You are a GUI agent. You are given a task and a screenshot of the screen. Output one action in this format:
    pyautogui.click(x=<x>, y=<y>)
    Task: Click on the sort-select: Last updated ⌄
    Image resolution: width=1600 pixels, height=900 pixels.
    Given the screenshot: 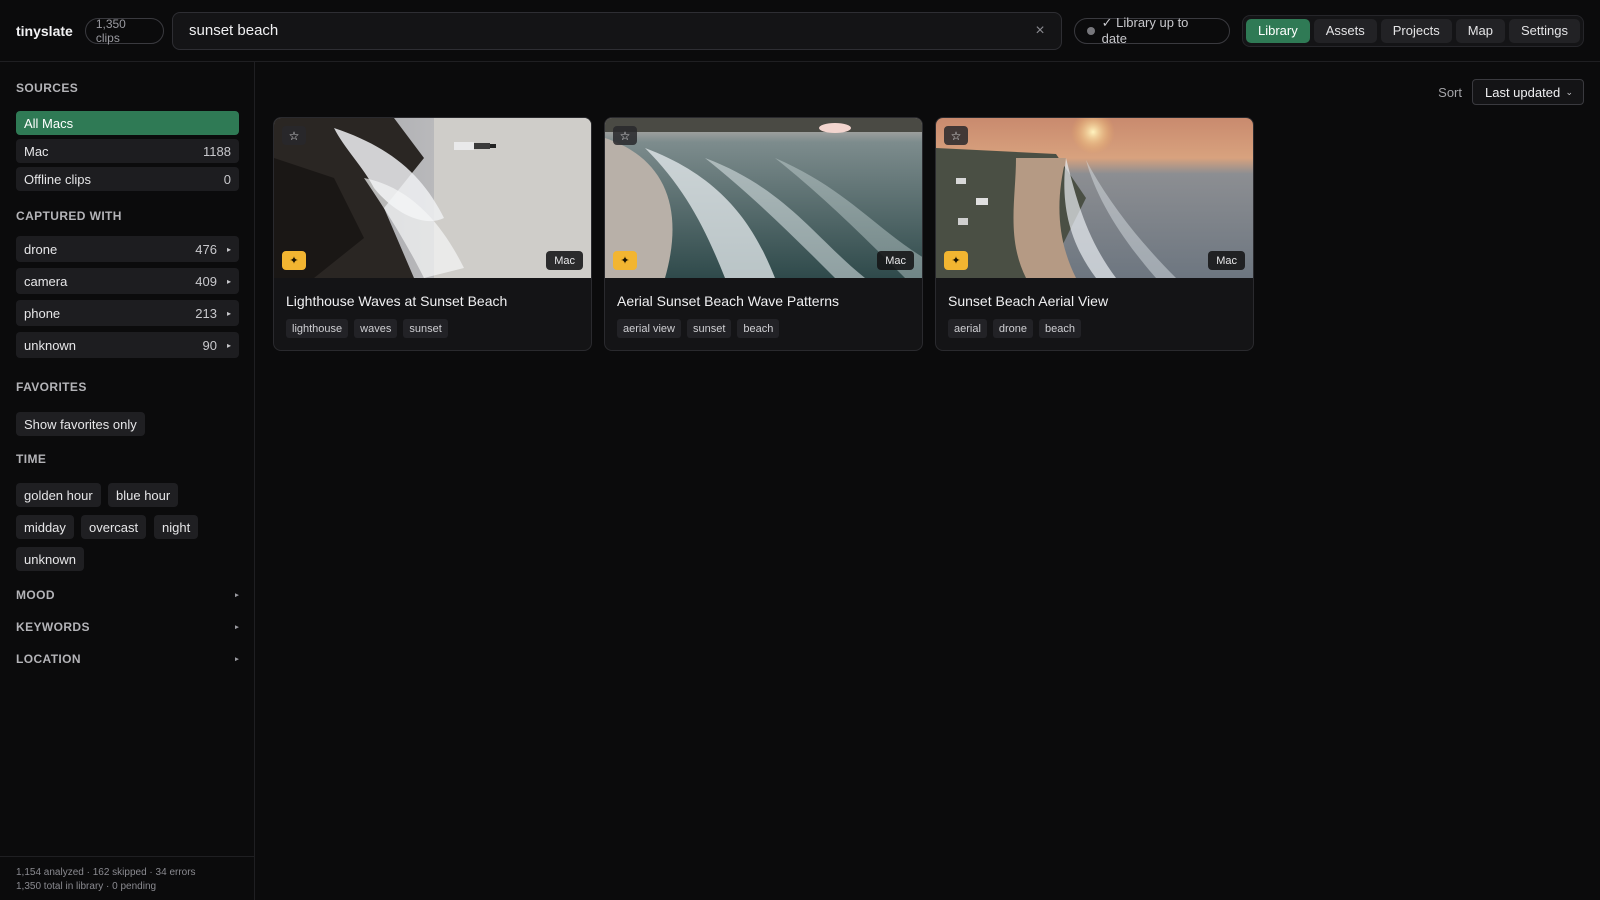 What is the action you would take?
    pyautogui.click(x=1528, y=92)
    